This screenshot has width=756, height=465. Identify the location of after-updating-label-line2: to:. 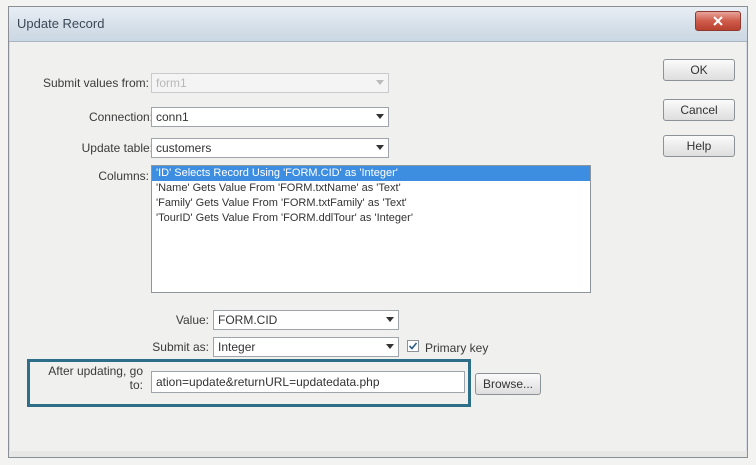
(136, 385).